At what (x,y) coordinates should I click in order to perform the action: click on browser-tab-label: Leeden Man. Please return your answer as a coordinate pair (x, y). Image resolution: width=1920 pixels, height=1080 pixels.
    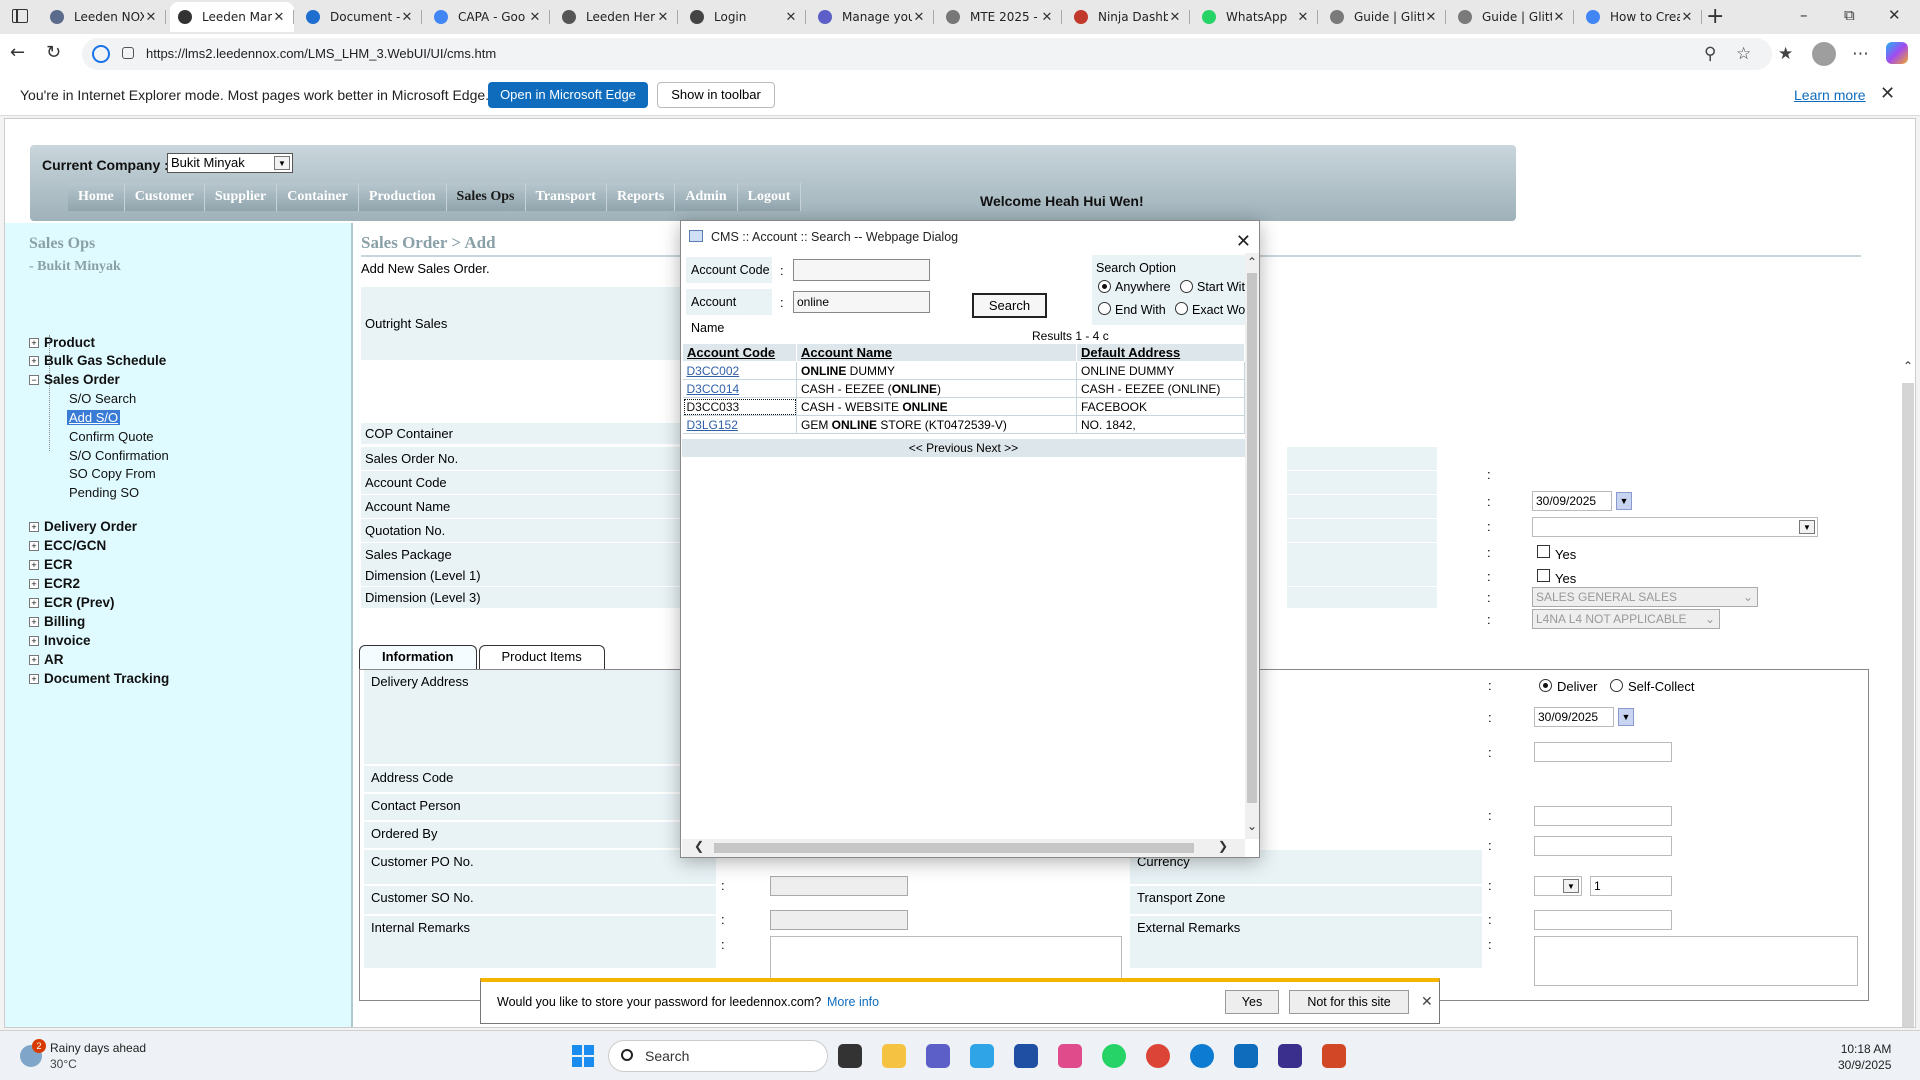
    Looking at the image, I should click on (237, 17).